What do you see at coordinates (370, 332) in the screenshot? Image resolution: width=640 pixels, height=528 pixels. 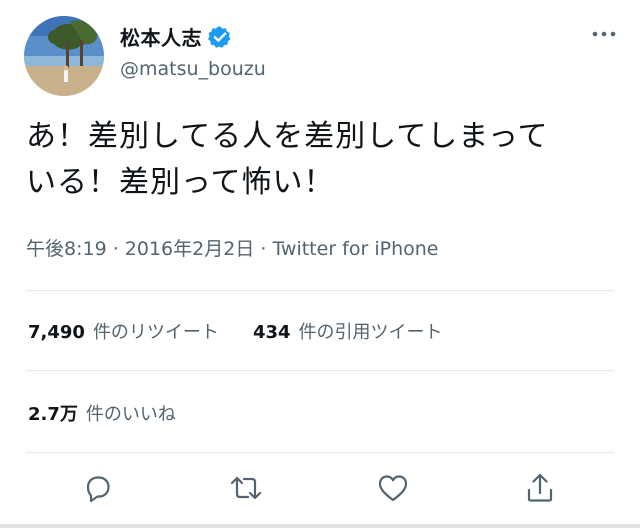 I see `quotes-label: 件の引用ツイート` at bounding box center [370, 332].